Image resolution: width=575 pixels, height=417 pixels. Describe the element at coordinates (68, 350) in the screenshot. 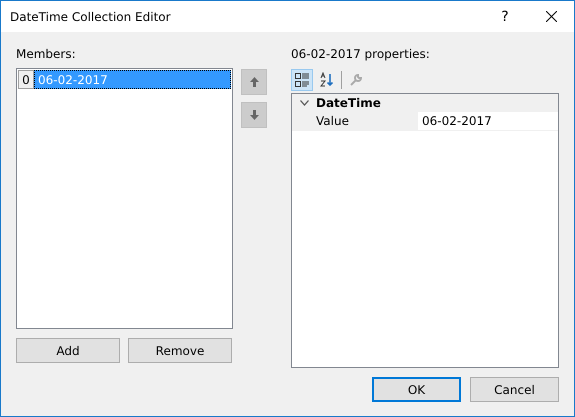

I see `add-button: Add` at that location.